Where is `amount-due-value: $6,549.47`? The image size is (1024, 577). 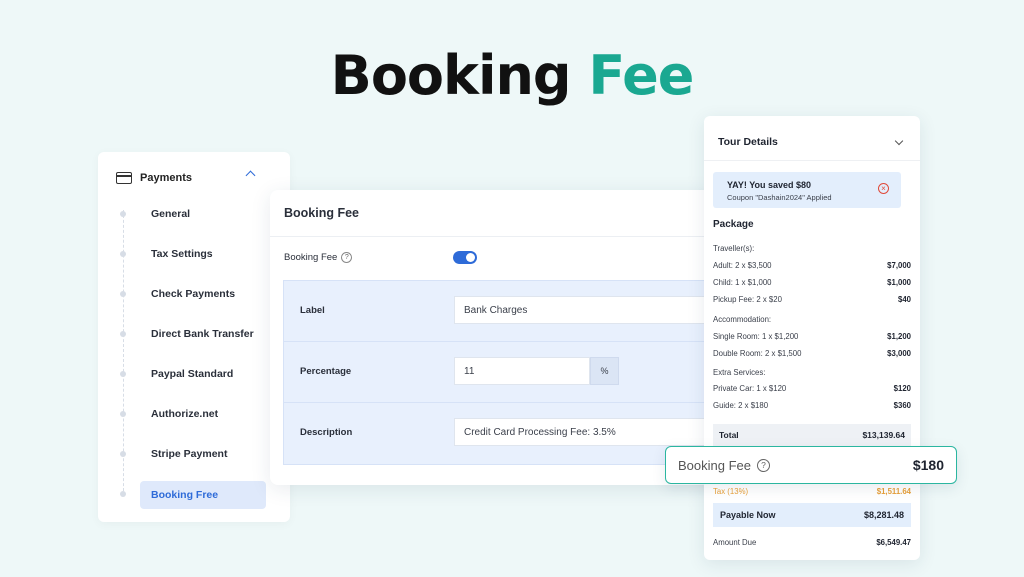
amount-due-value: $6,549.47 is located at coordinates (893, 542).